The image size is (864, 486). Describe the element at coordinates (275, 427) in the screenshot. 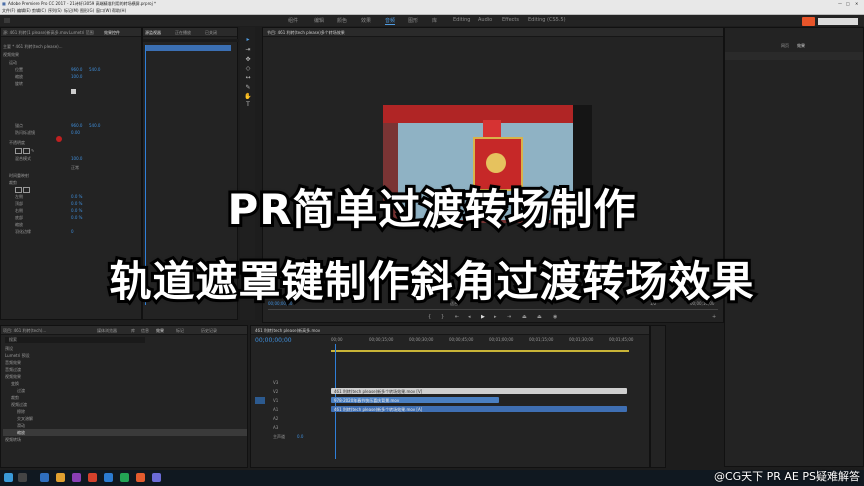

I see `track-label: A3` at that location.